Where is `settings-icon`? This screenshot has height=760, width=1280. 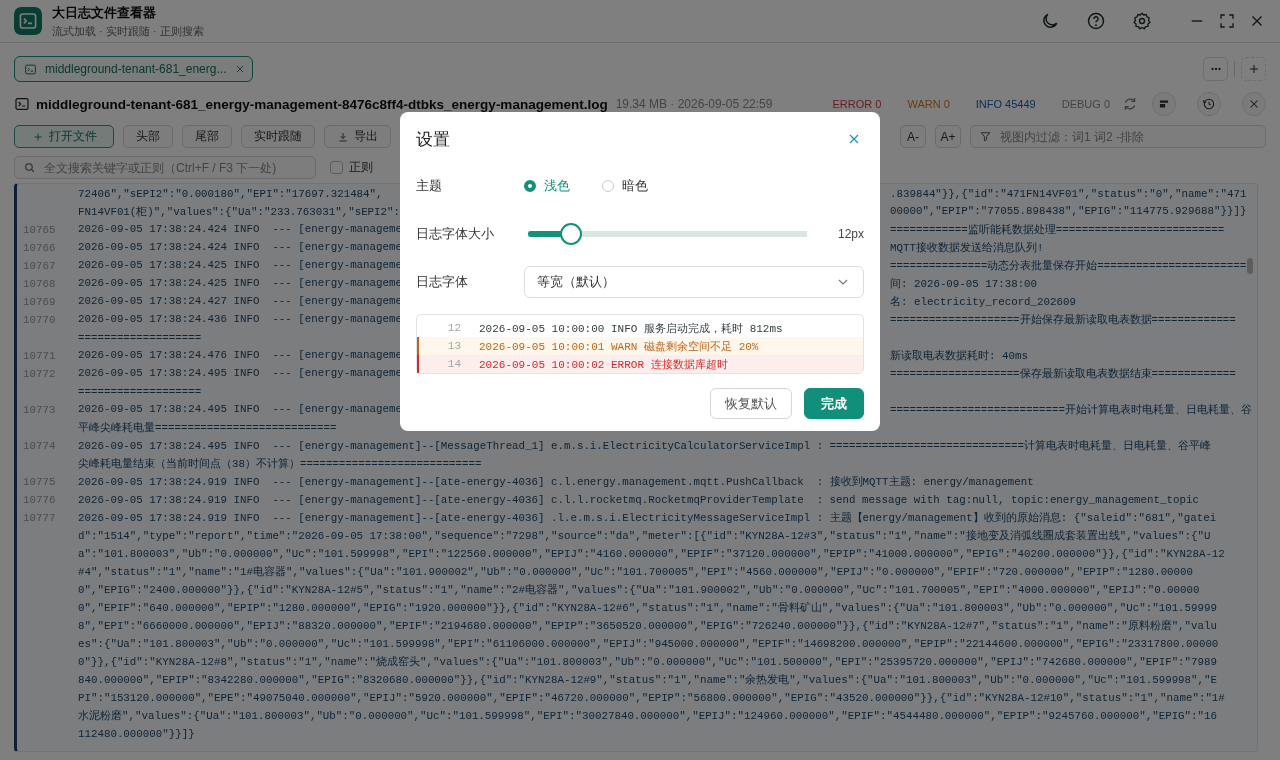
settings-icon is located at coordinates (1142, 21).